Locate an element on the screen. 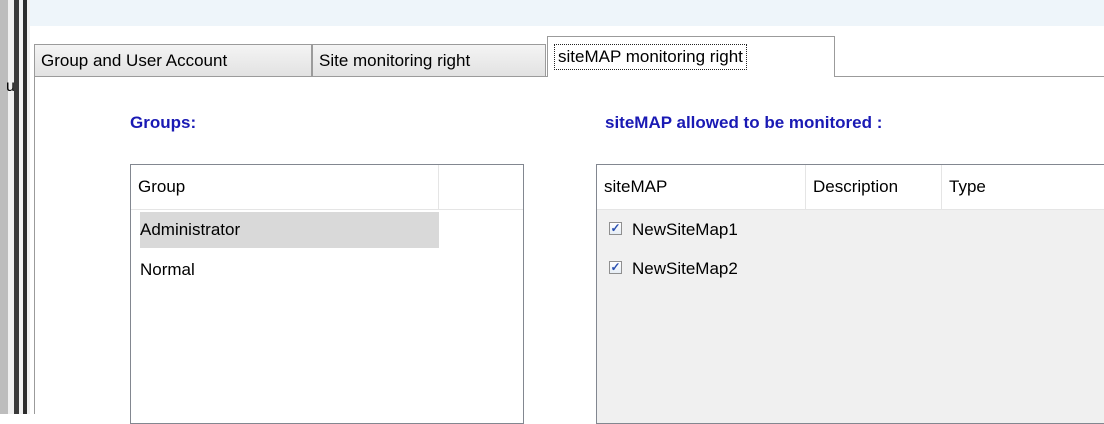  sitemap-allowed-heading: siteMAP allowed to be monitored : is located at coordinates (744, 122).